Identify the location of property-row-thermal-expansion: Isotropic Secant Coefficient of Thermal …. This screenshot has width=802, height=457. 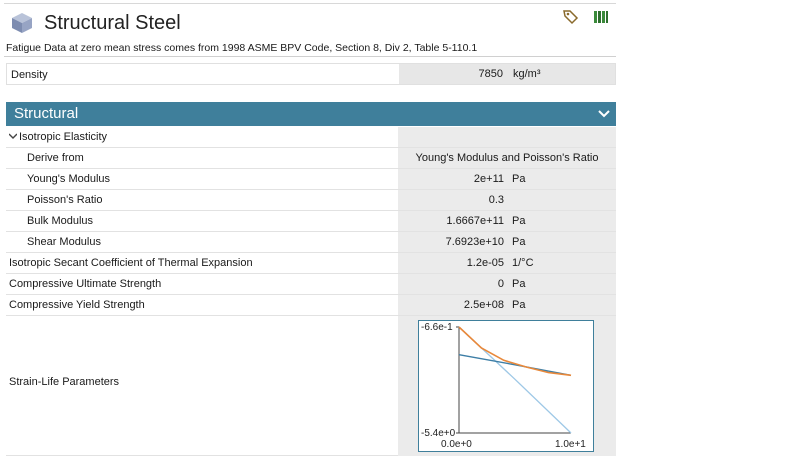
(311, 263).